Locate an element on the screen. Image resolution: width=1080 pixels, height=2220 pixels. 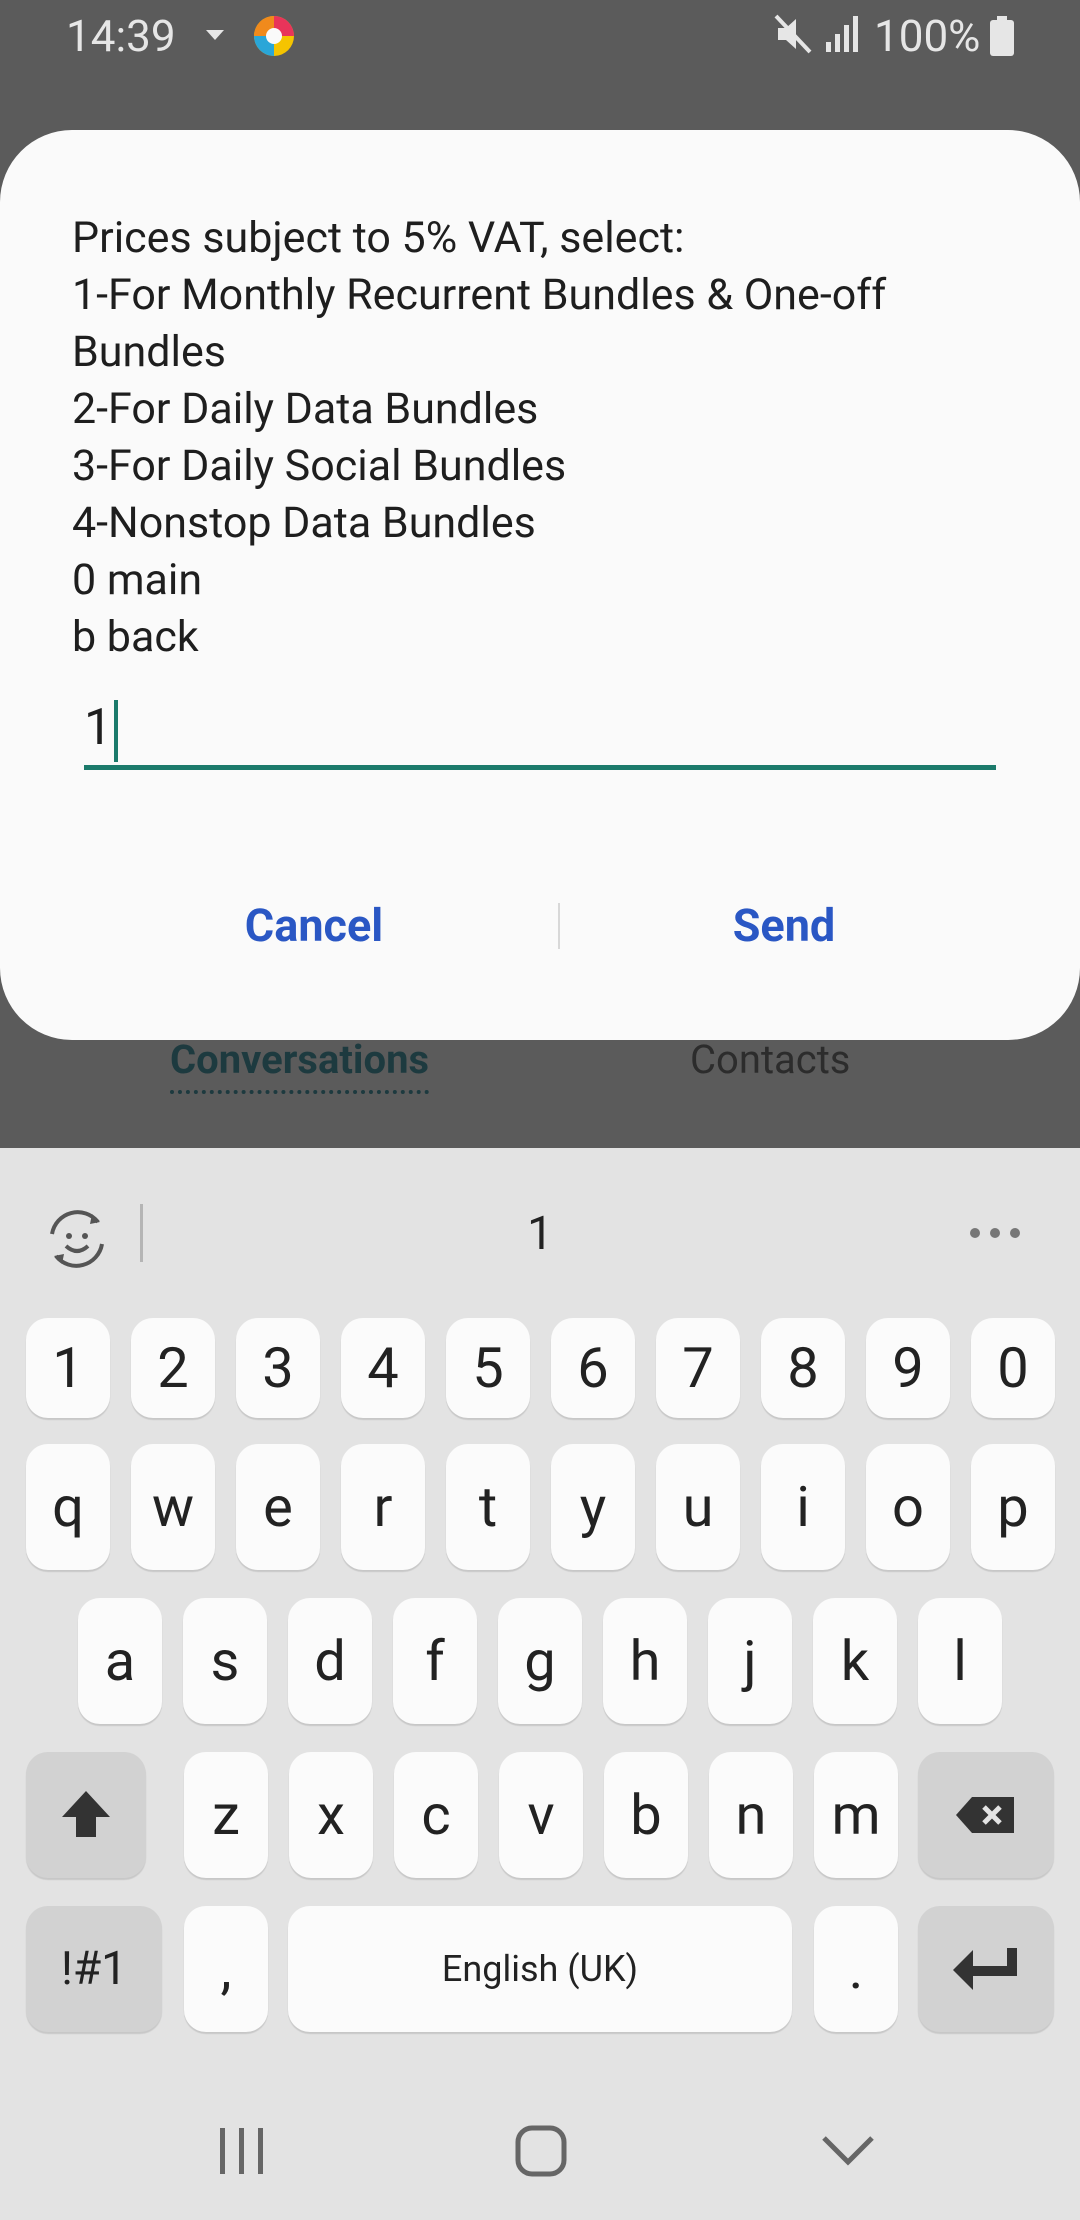
key-3: 3 is located at coordinates (278, 1368).